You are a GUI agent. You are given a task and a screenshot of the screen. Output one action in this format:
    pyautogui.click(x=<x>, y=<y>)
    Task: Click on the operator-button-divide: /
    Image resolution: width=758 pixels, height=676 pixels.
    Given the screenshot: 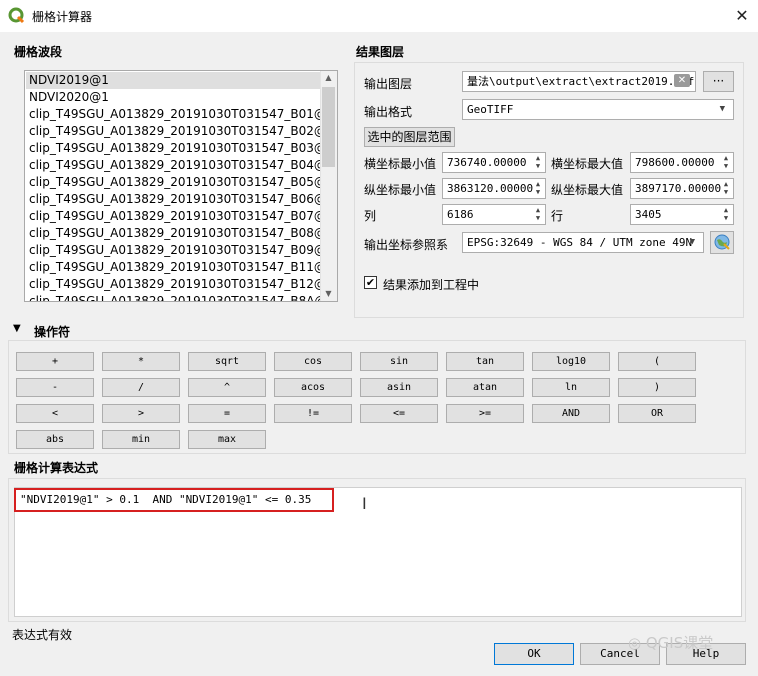 What is the action you would take?
    pyautogui.click(x=141, y=387)
    